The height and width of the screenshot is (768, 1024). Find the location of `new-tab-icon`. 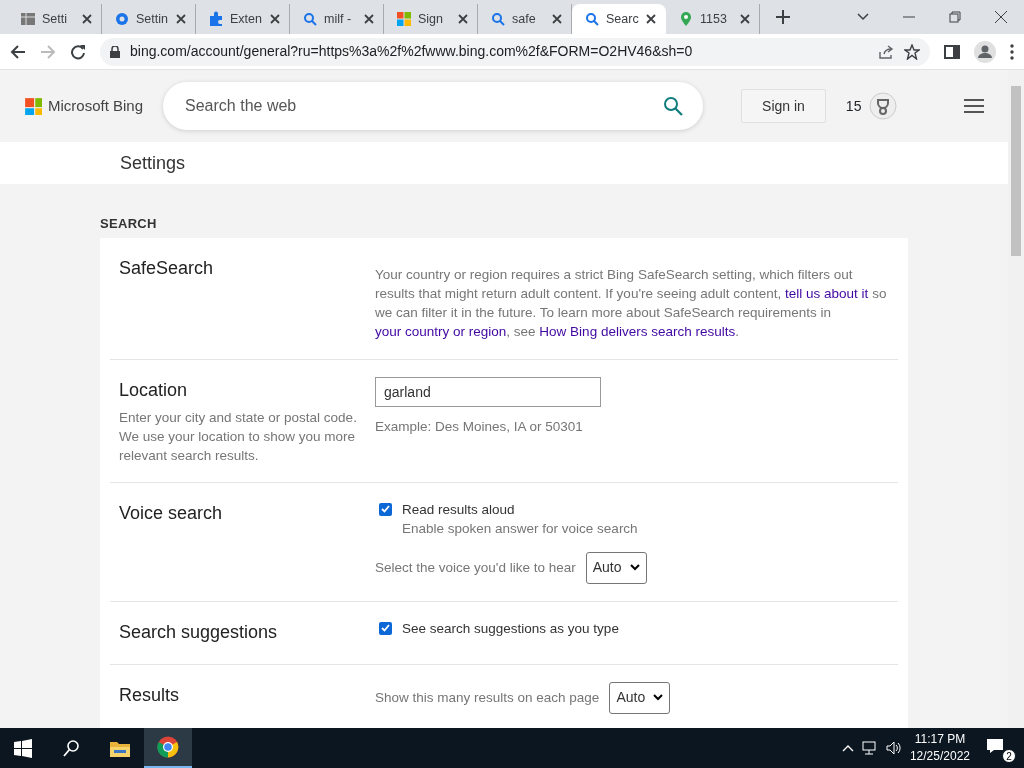

new-tab-icon is located at coordinates (783, 17).